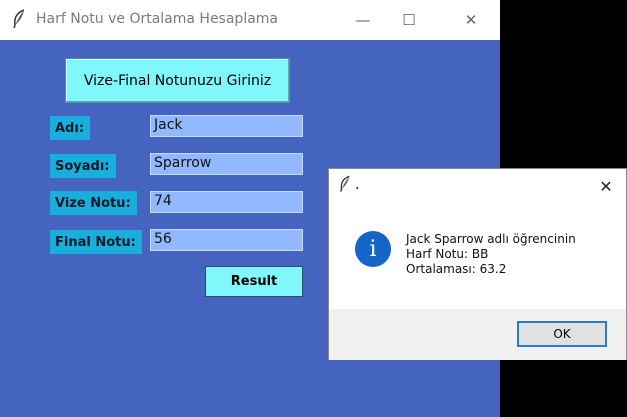 Image resolution: width=627 pixels, height=417 pixels. Describe the element at coordinates (83, 166) in the screenshot. I see `surname-label: Soyadı:` at that location.